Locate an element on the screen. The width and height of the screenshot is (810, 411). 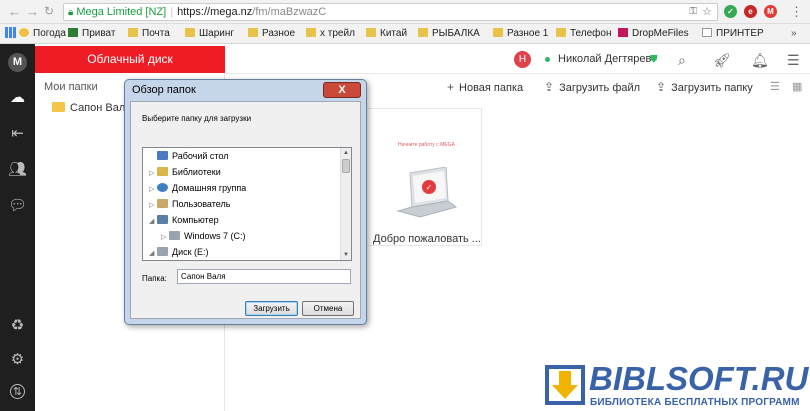
tree-item-homegroup: ▷ Домашняя группа is located at coordinates (242, 188).